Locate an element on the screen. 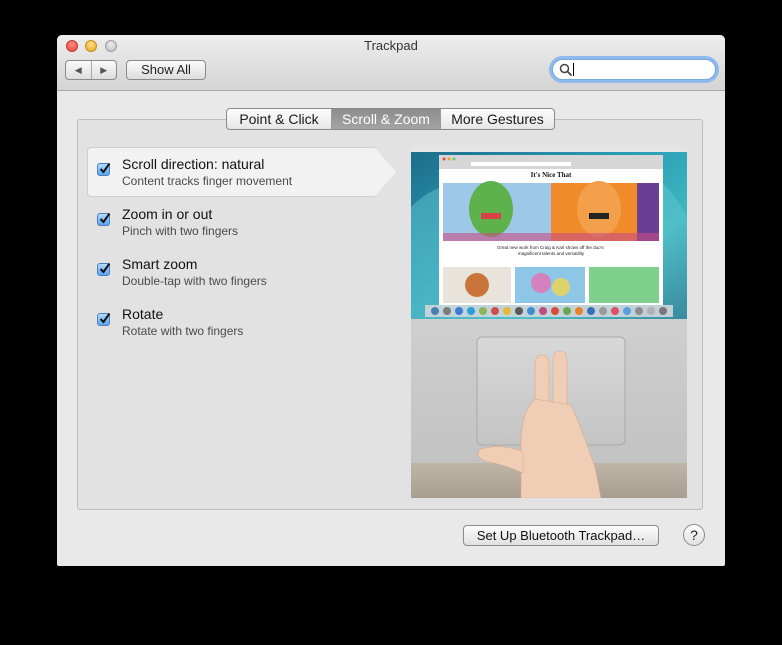 The width and height of the screenshot is (782, 645). browser-address-bar is located at coordinates (521, 164).